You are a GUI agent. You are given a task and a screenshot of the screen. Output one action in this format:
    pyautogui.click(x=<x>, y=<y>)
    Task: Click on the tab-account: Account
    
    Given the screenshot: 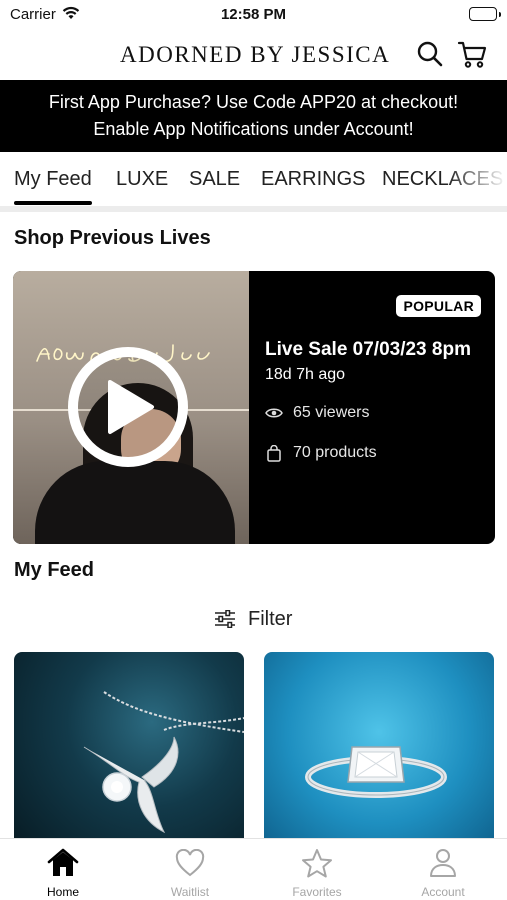 What is the action you would take?
    pyautogui.click(x=443, y=869)
    